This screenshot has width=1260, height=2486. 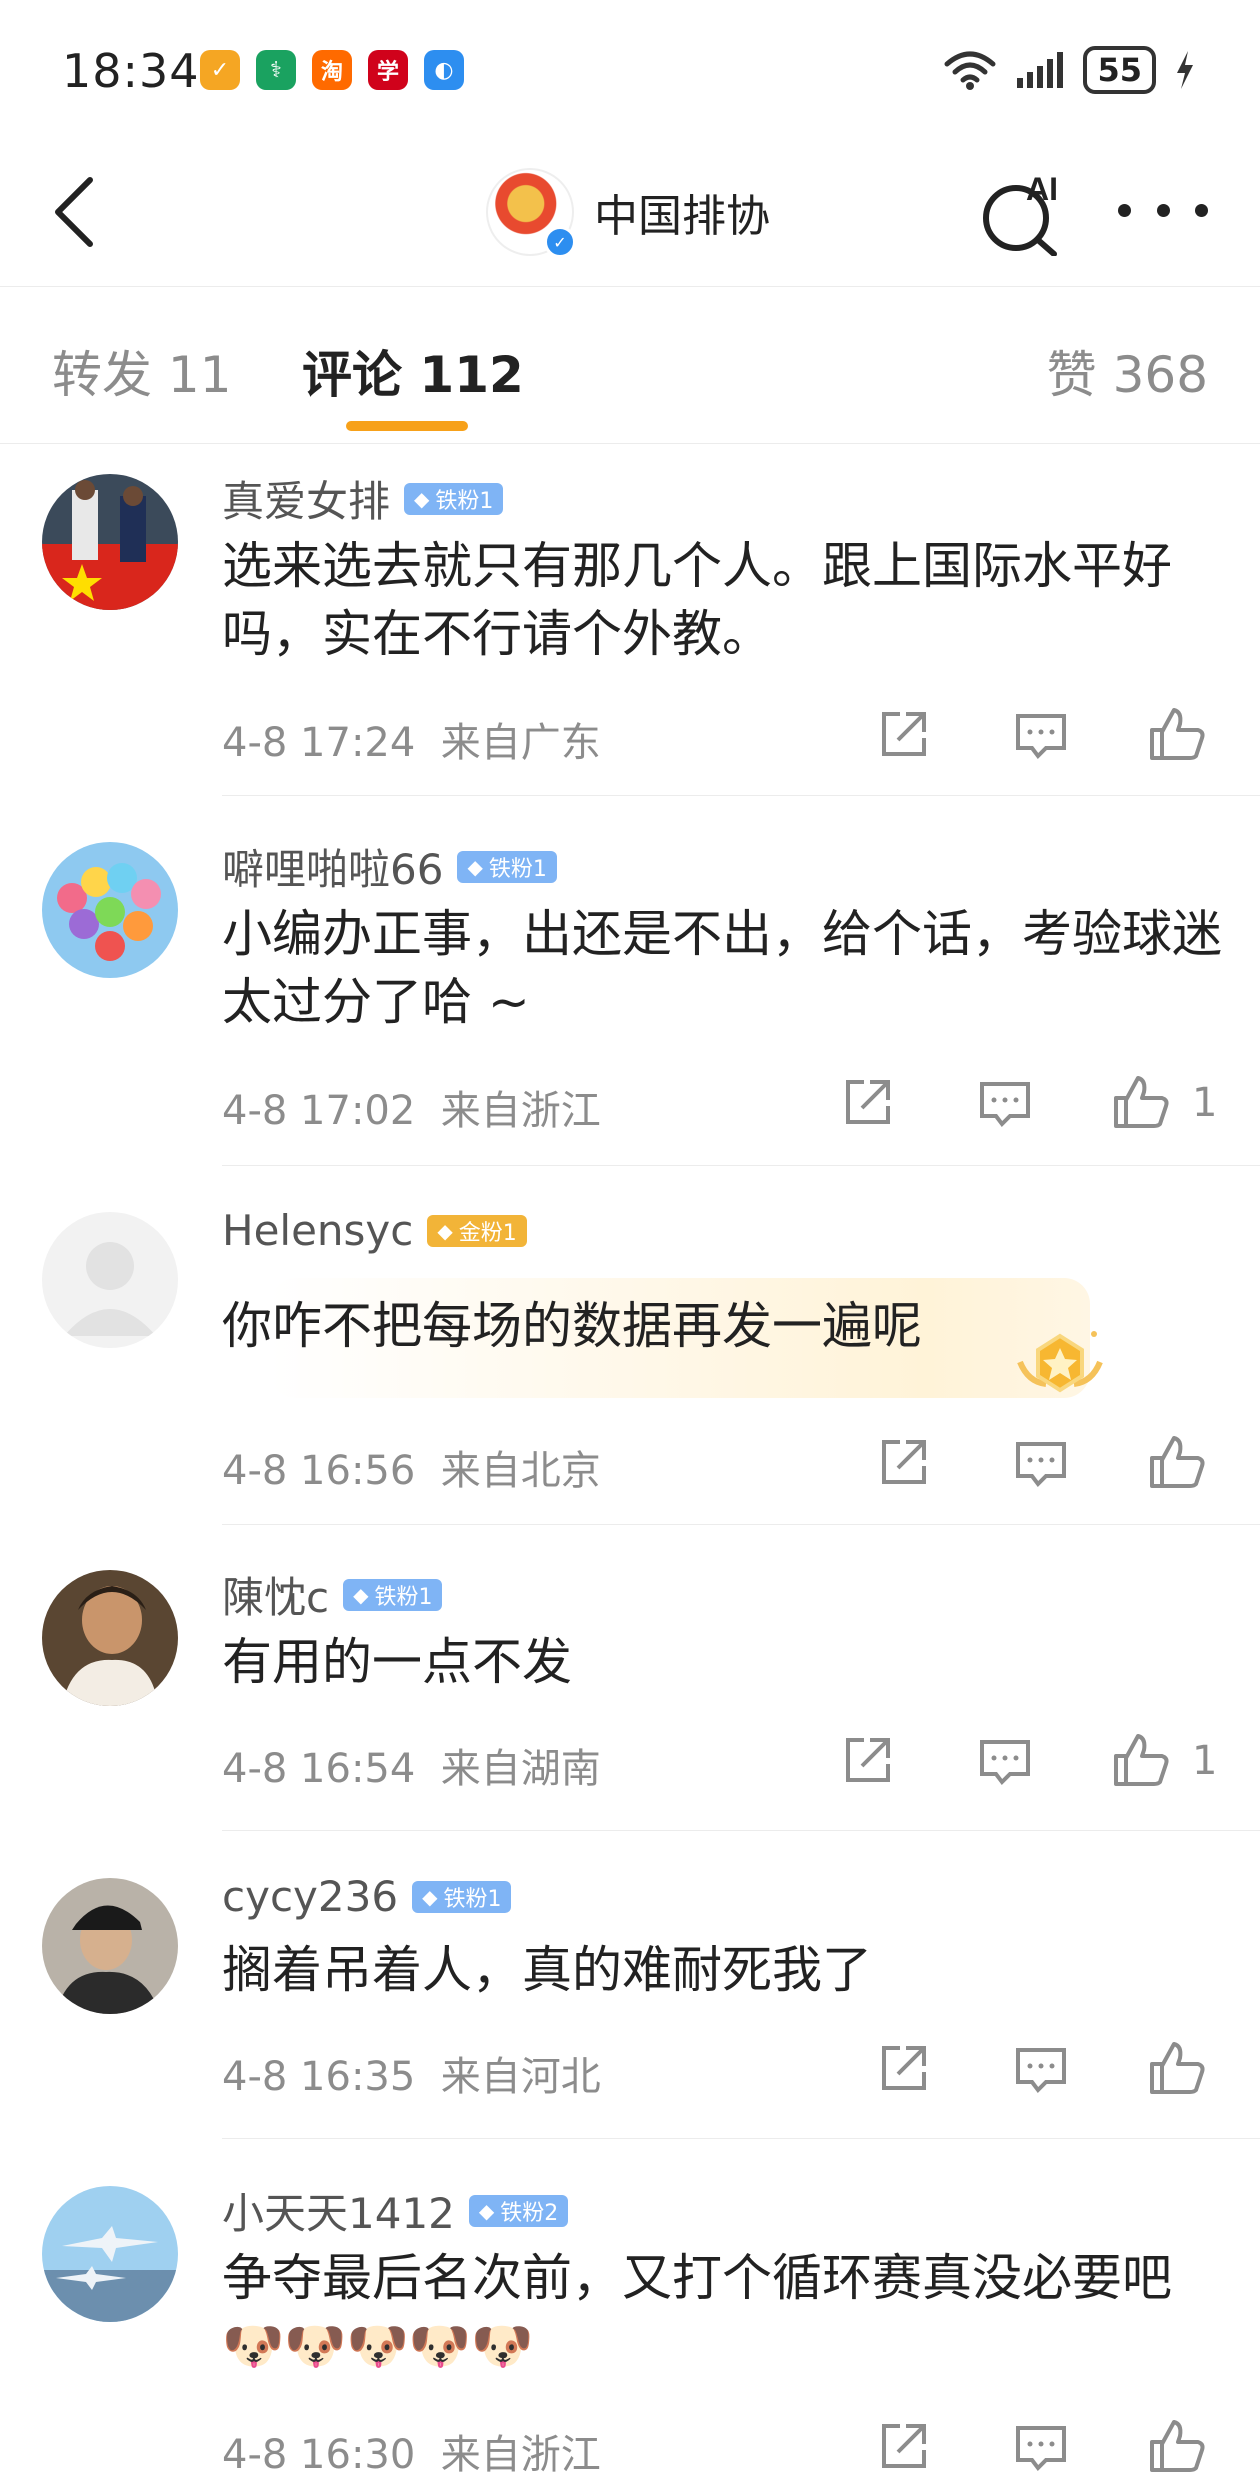 What do you see at coordinates (572, 1326) in the screenshot?
I see `comment-text: 你咋不把每场的数据再发一遍呢` at bounding box center [572, 1326].